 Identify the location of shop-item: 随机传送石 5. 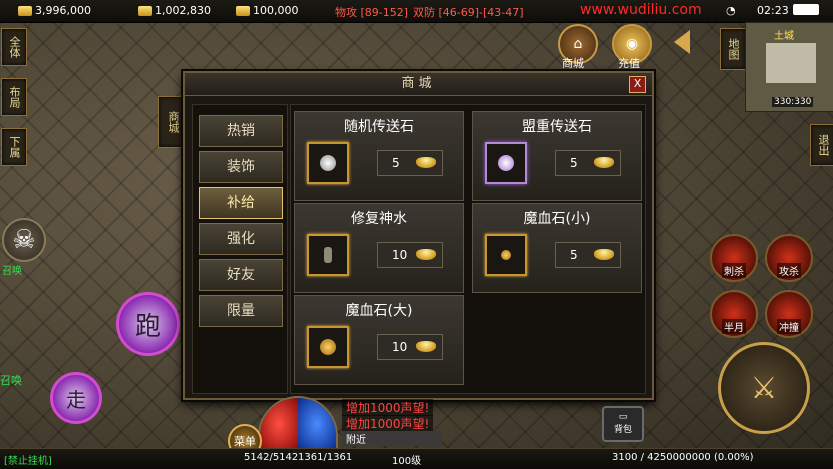
(379, 156).